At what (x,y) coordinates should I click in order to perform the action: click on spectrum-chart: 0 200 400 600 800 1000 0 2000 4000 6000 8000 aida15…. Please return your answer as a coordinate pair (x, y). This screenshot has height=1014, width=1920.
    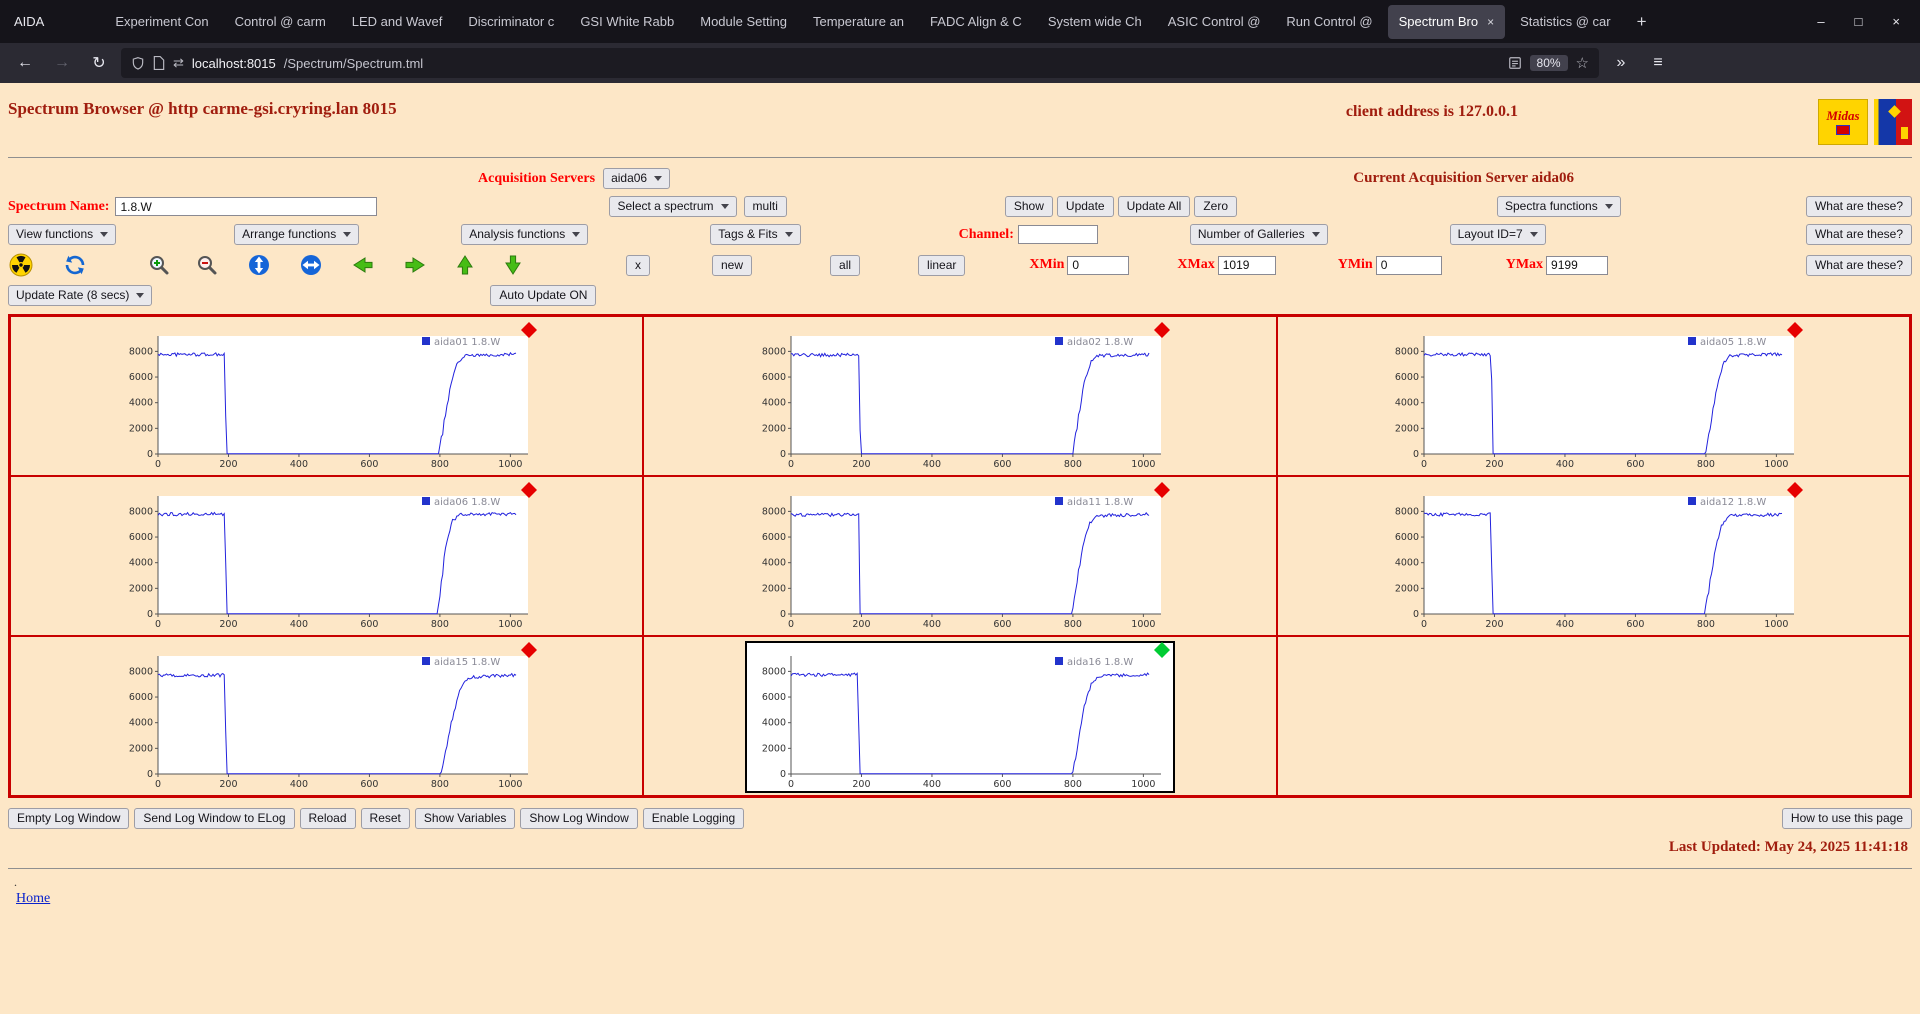
    Looking at the image, I should click on (327, 717).